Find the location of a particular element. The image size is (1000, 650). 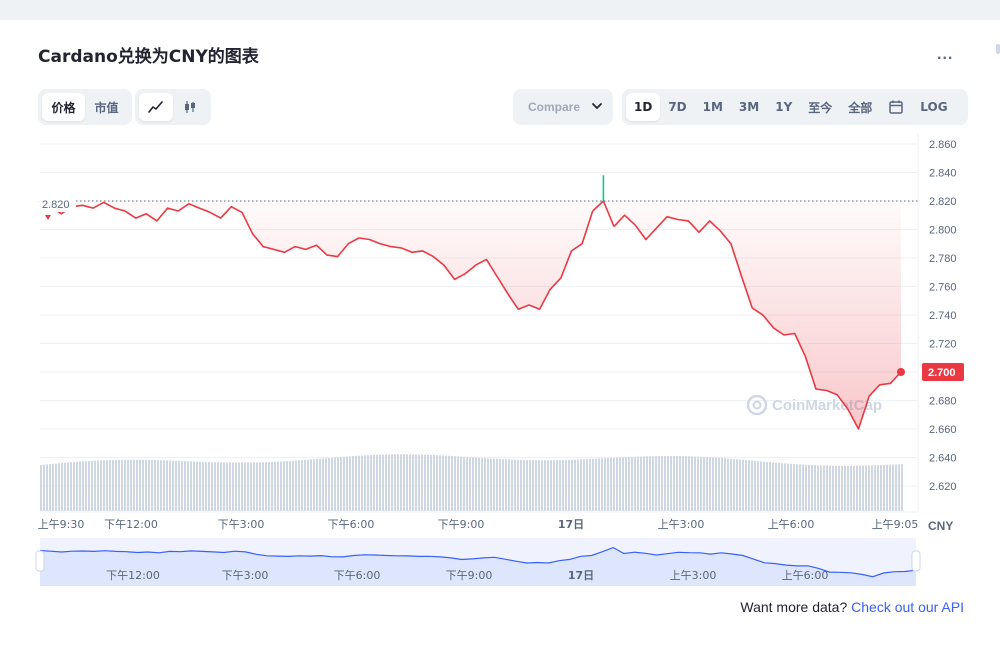

navigator-right-handle is located at coordinates (916, 561).